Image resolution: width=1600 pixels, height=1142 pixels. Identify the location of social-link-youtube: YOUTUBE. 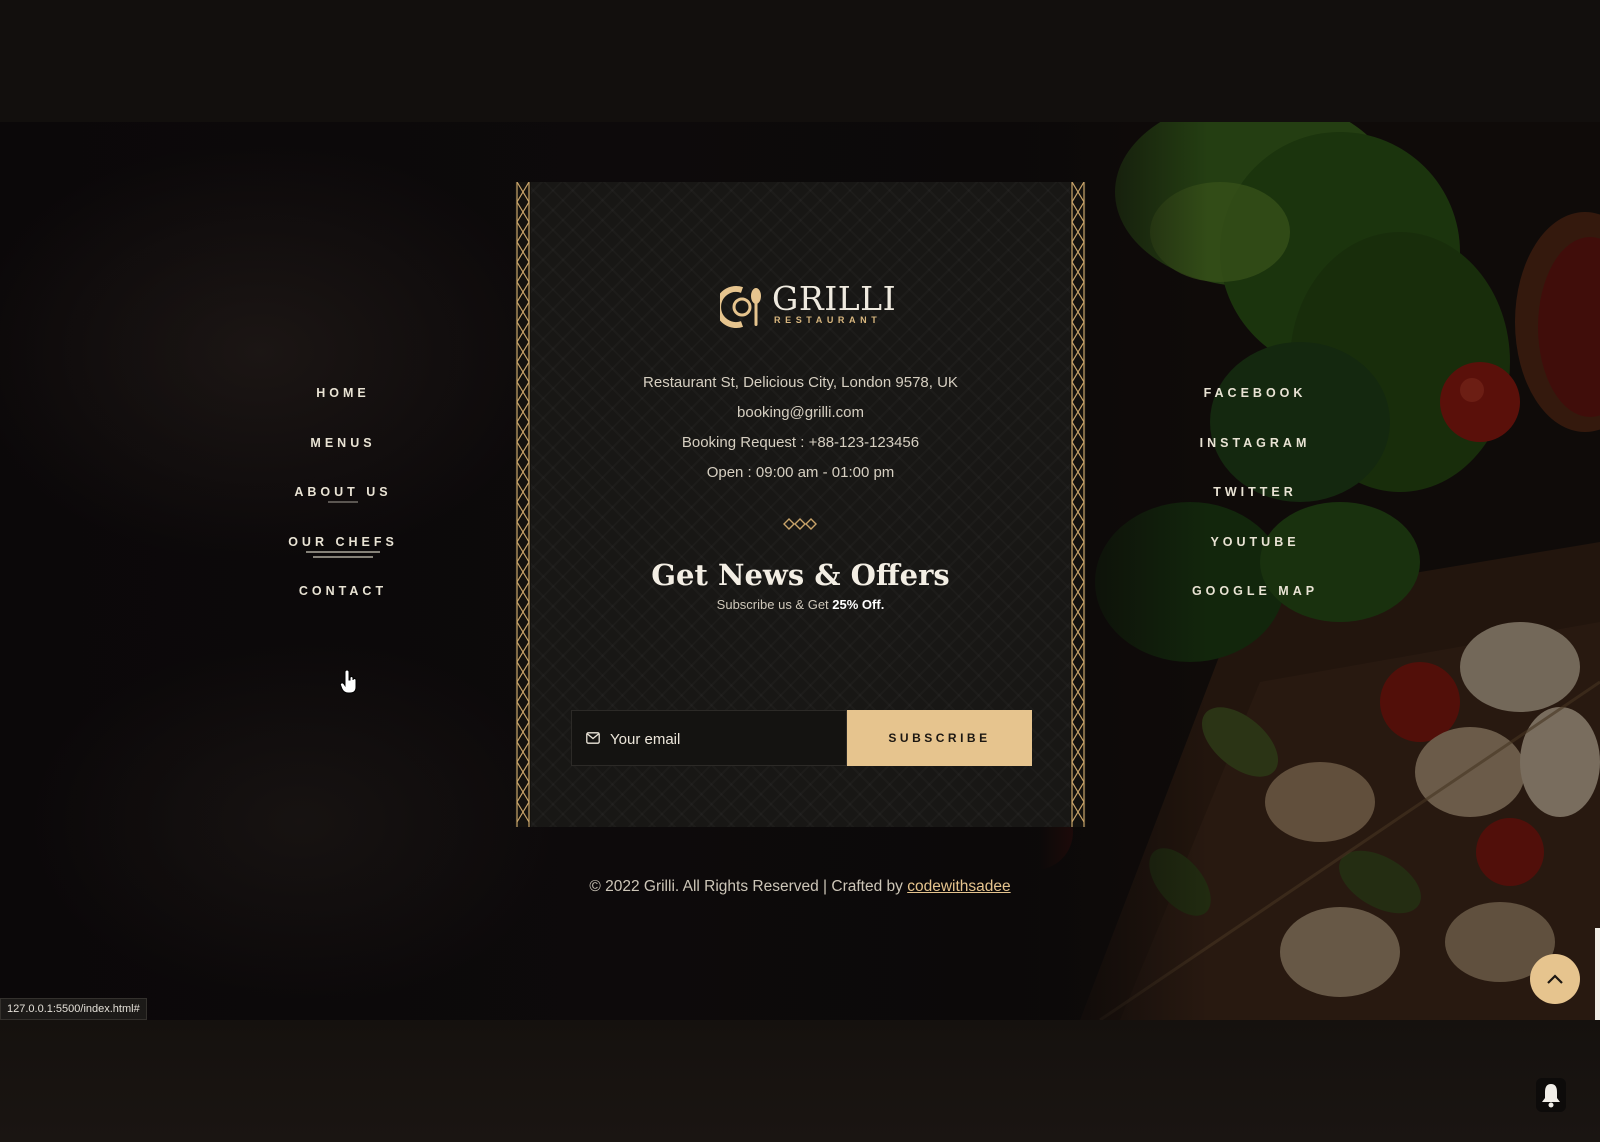
(1254, 542).